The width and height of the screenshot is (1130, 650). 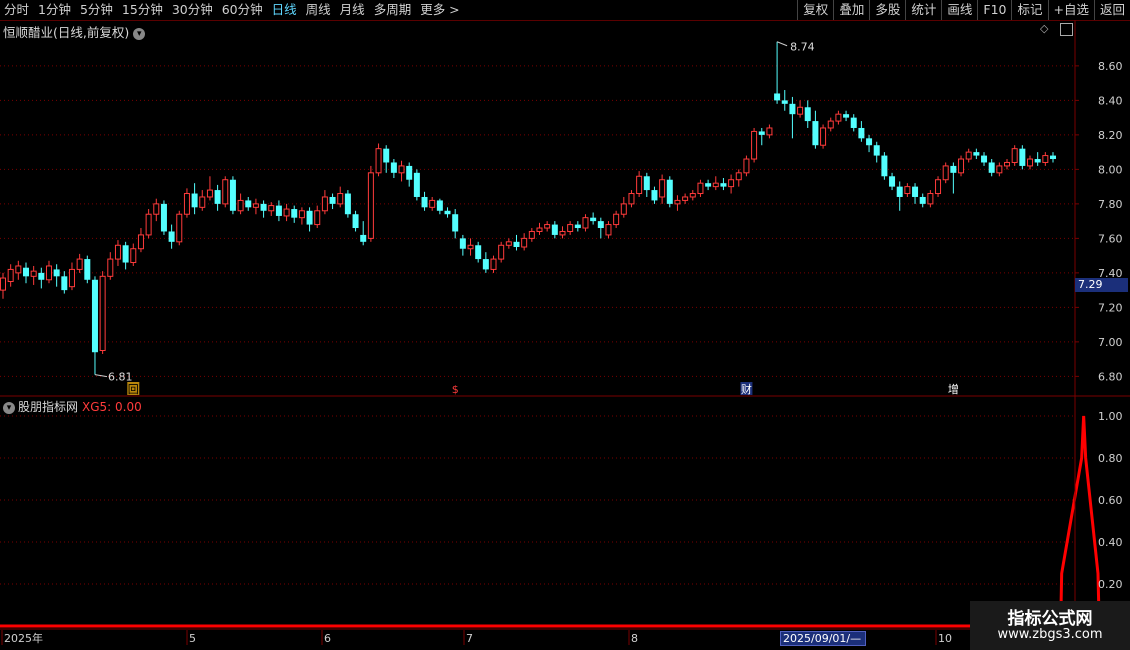 I want to click on price-tick-label: 8.60, so click(x=1110, y=66).